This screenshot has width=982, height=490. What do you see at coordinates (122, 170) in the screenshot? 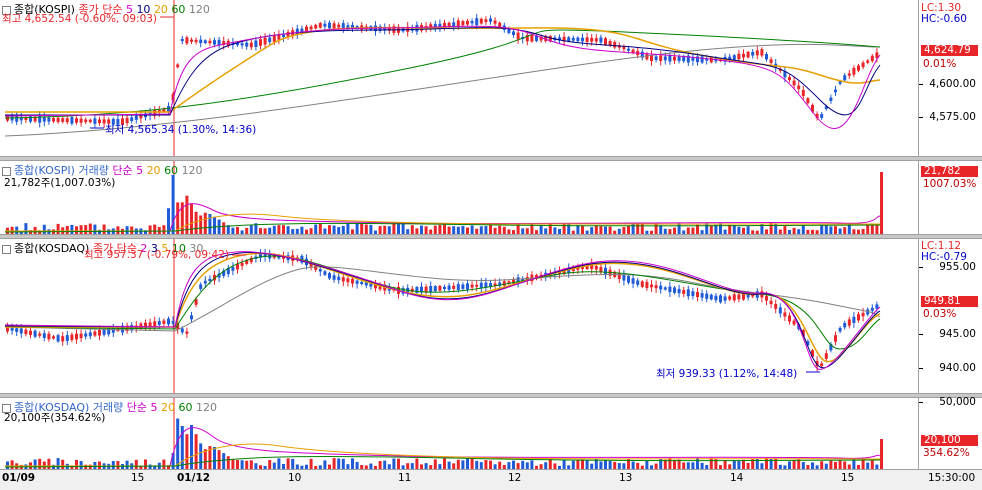
I see `ma-type: 단순` at bounding box center [122, 170].